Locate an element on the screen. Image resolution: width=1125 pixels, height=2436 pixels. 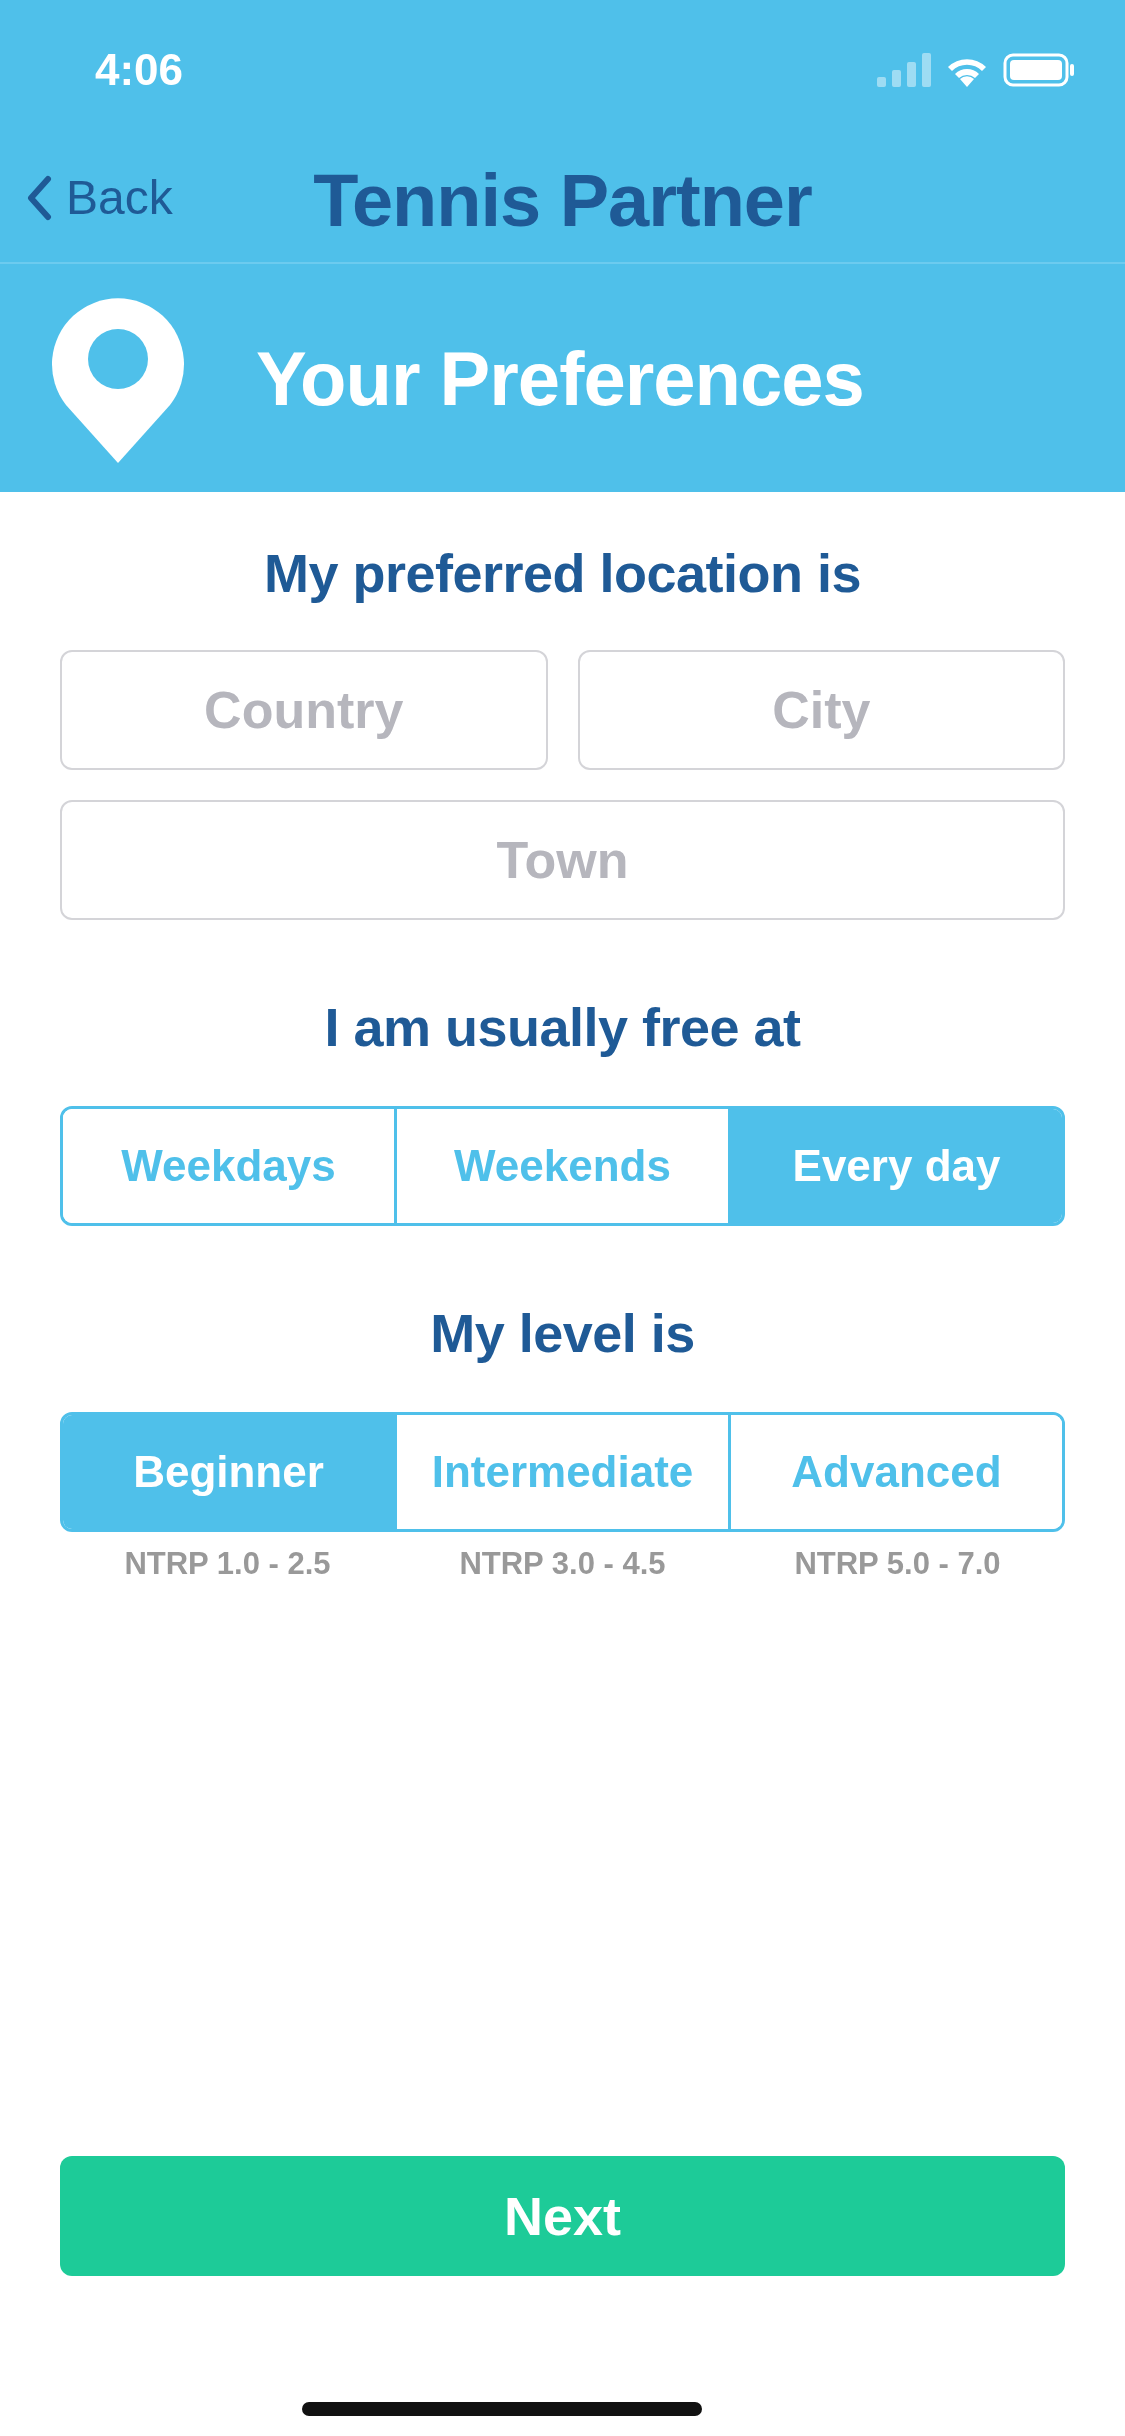
next-button: Next is located at coordinates (562, 2216).